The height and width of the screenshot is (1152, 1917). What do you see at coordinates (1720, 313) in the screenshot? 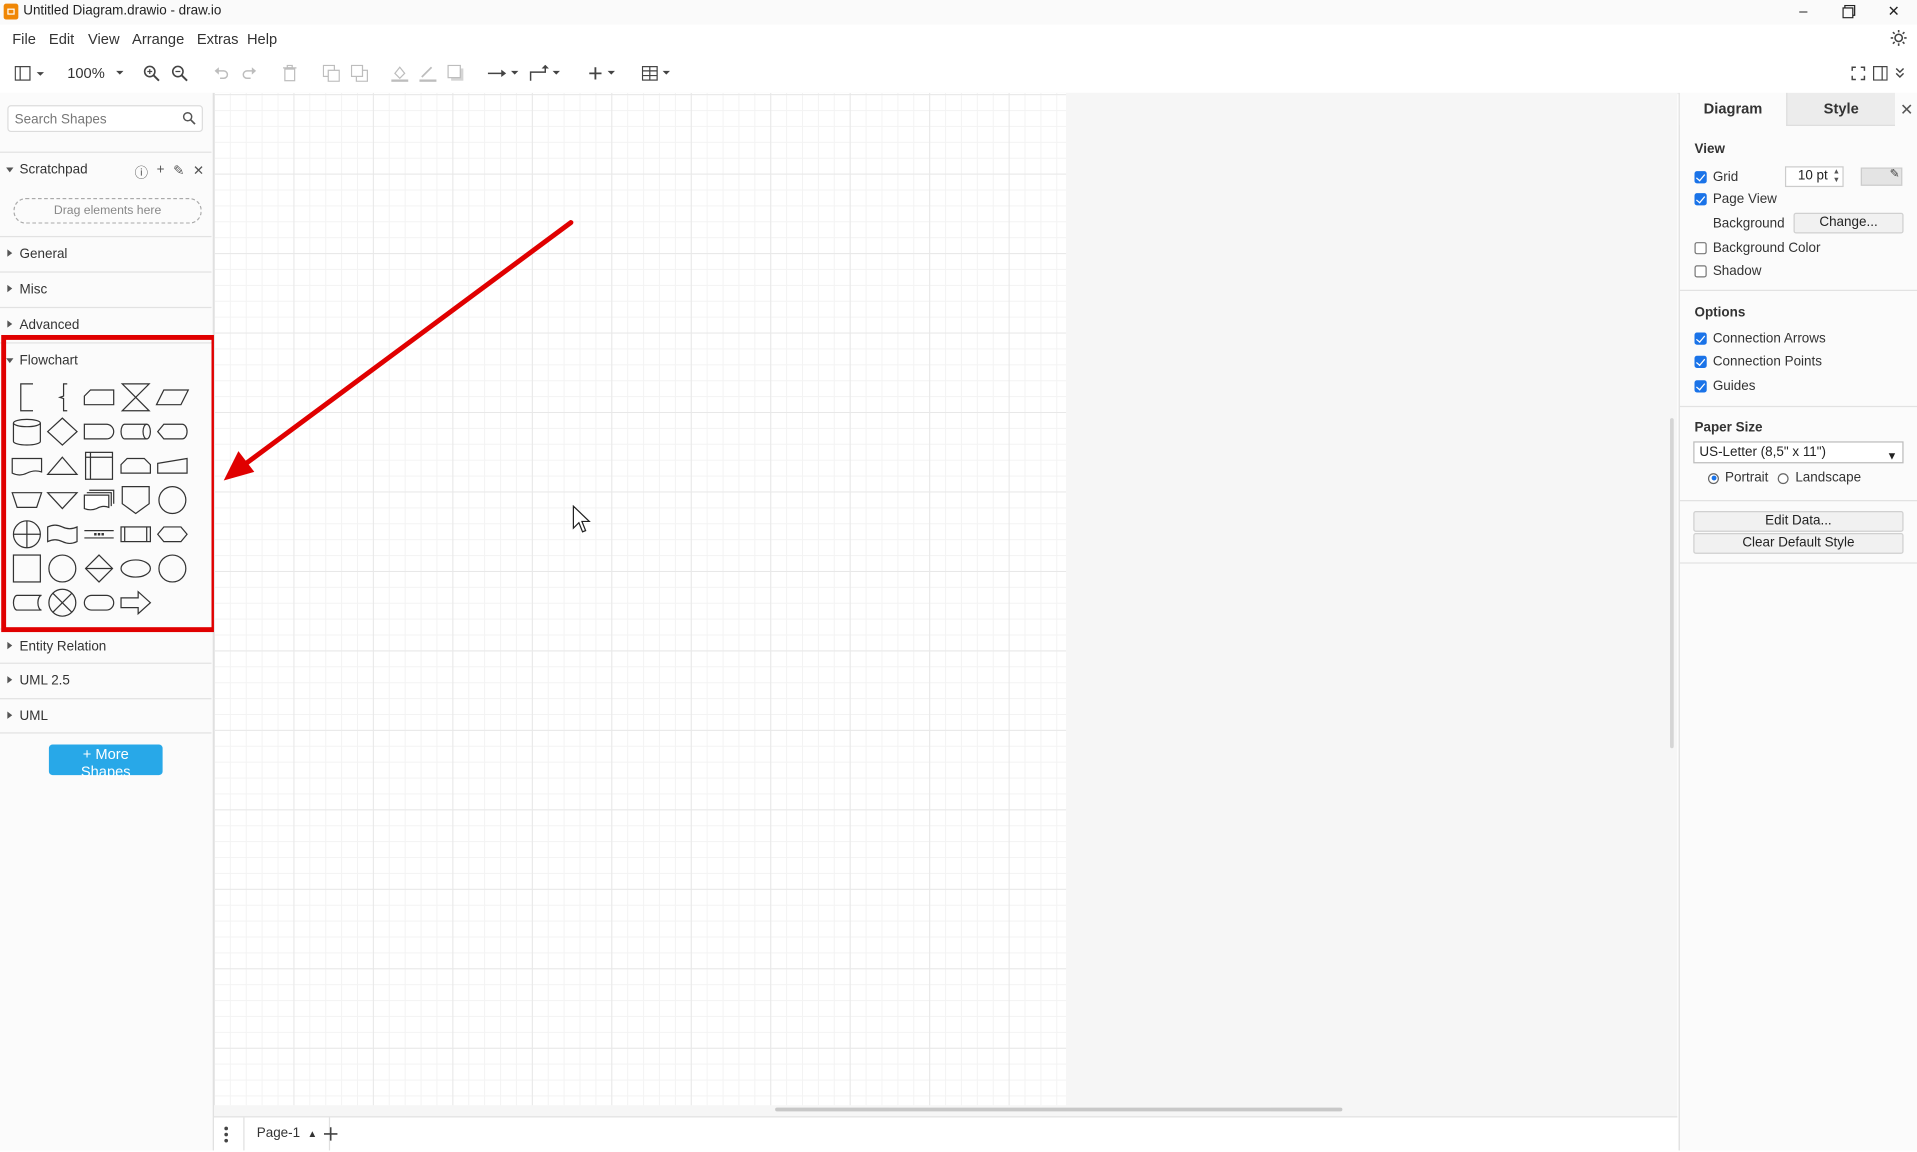
I see `options-heading: Options` at bounding box center [1720, 313].